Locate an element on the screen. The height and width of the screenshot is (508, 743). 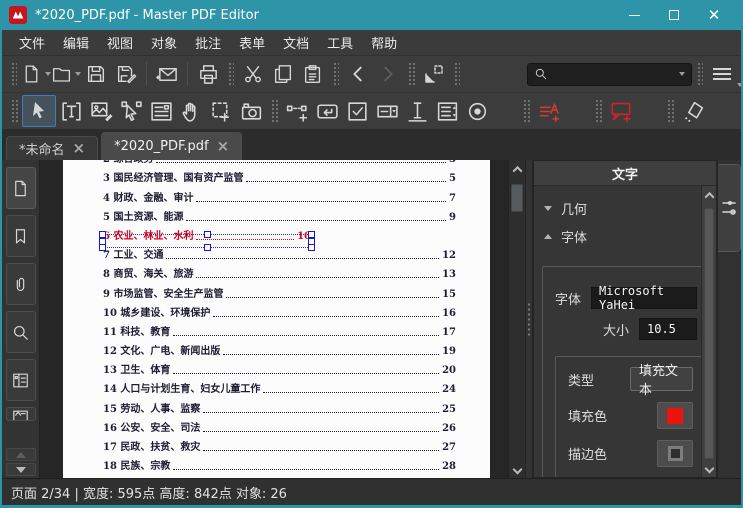
signature-panel-button is located at coordinates (20, 414).